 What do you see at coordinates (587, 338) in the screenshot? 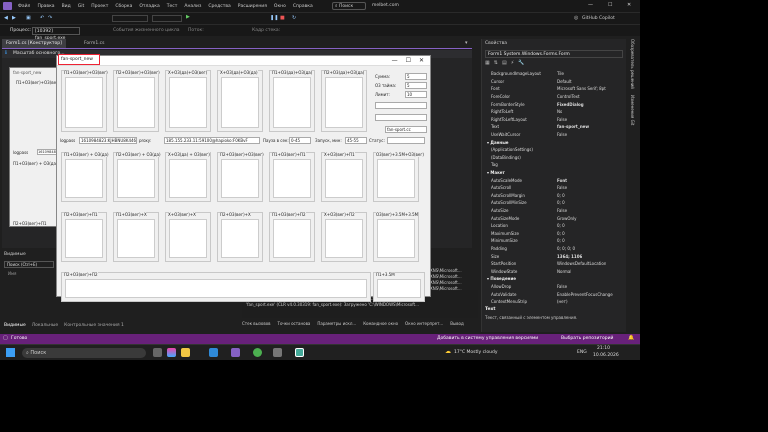
I see `select-repo-button: Выбрать репозиторий` at bounding box center [587, 338].